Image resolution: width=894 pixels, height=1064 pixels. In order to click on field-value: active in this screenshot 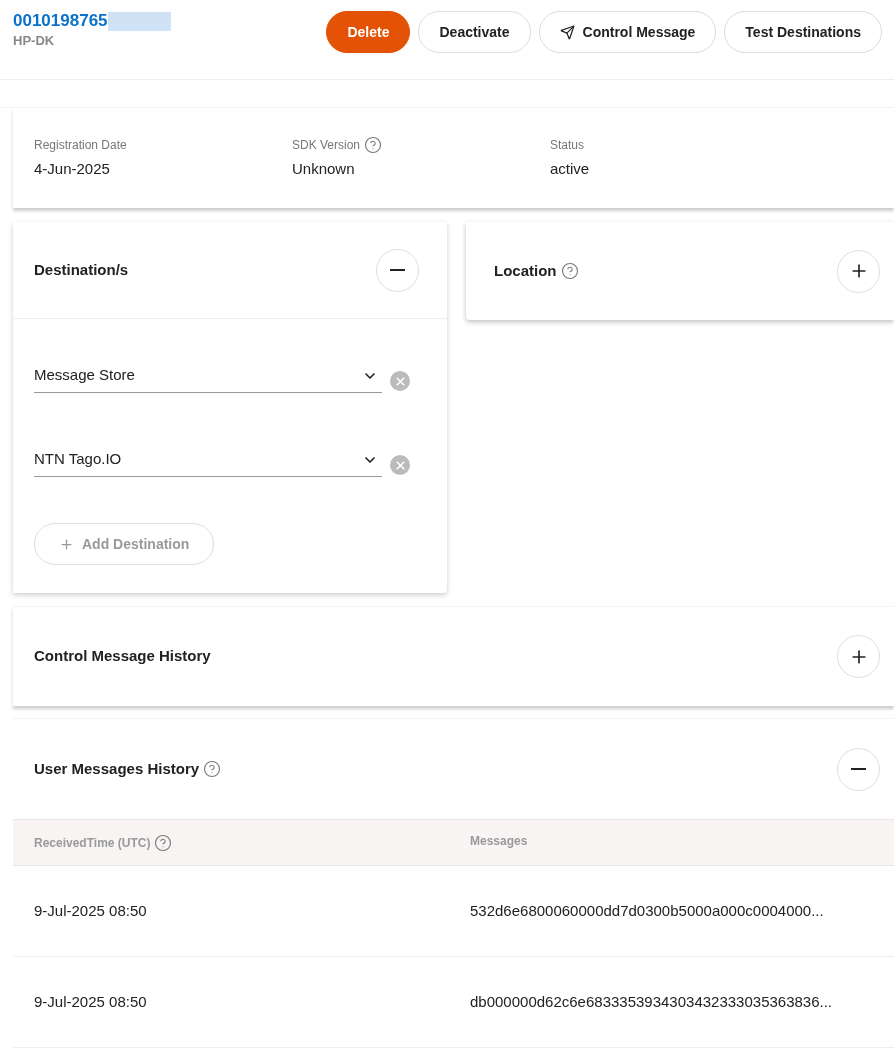, I will do `click(570, 169)`.